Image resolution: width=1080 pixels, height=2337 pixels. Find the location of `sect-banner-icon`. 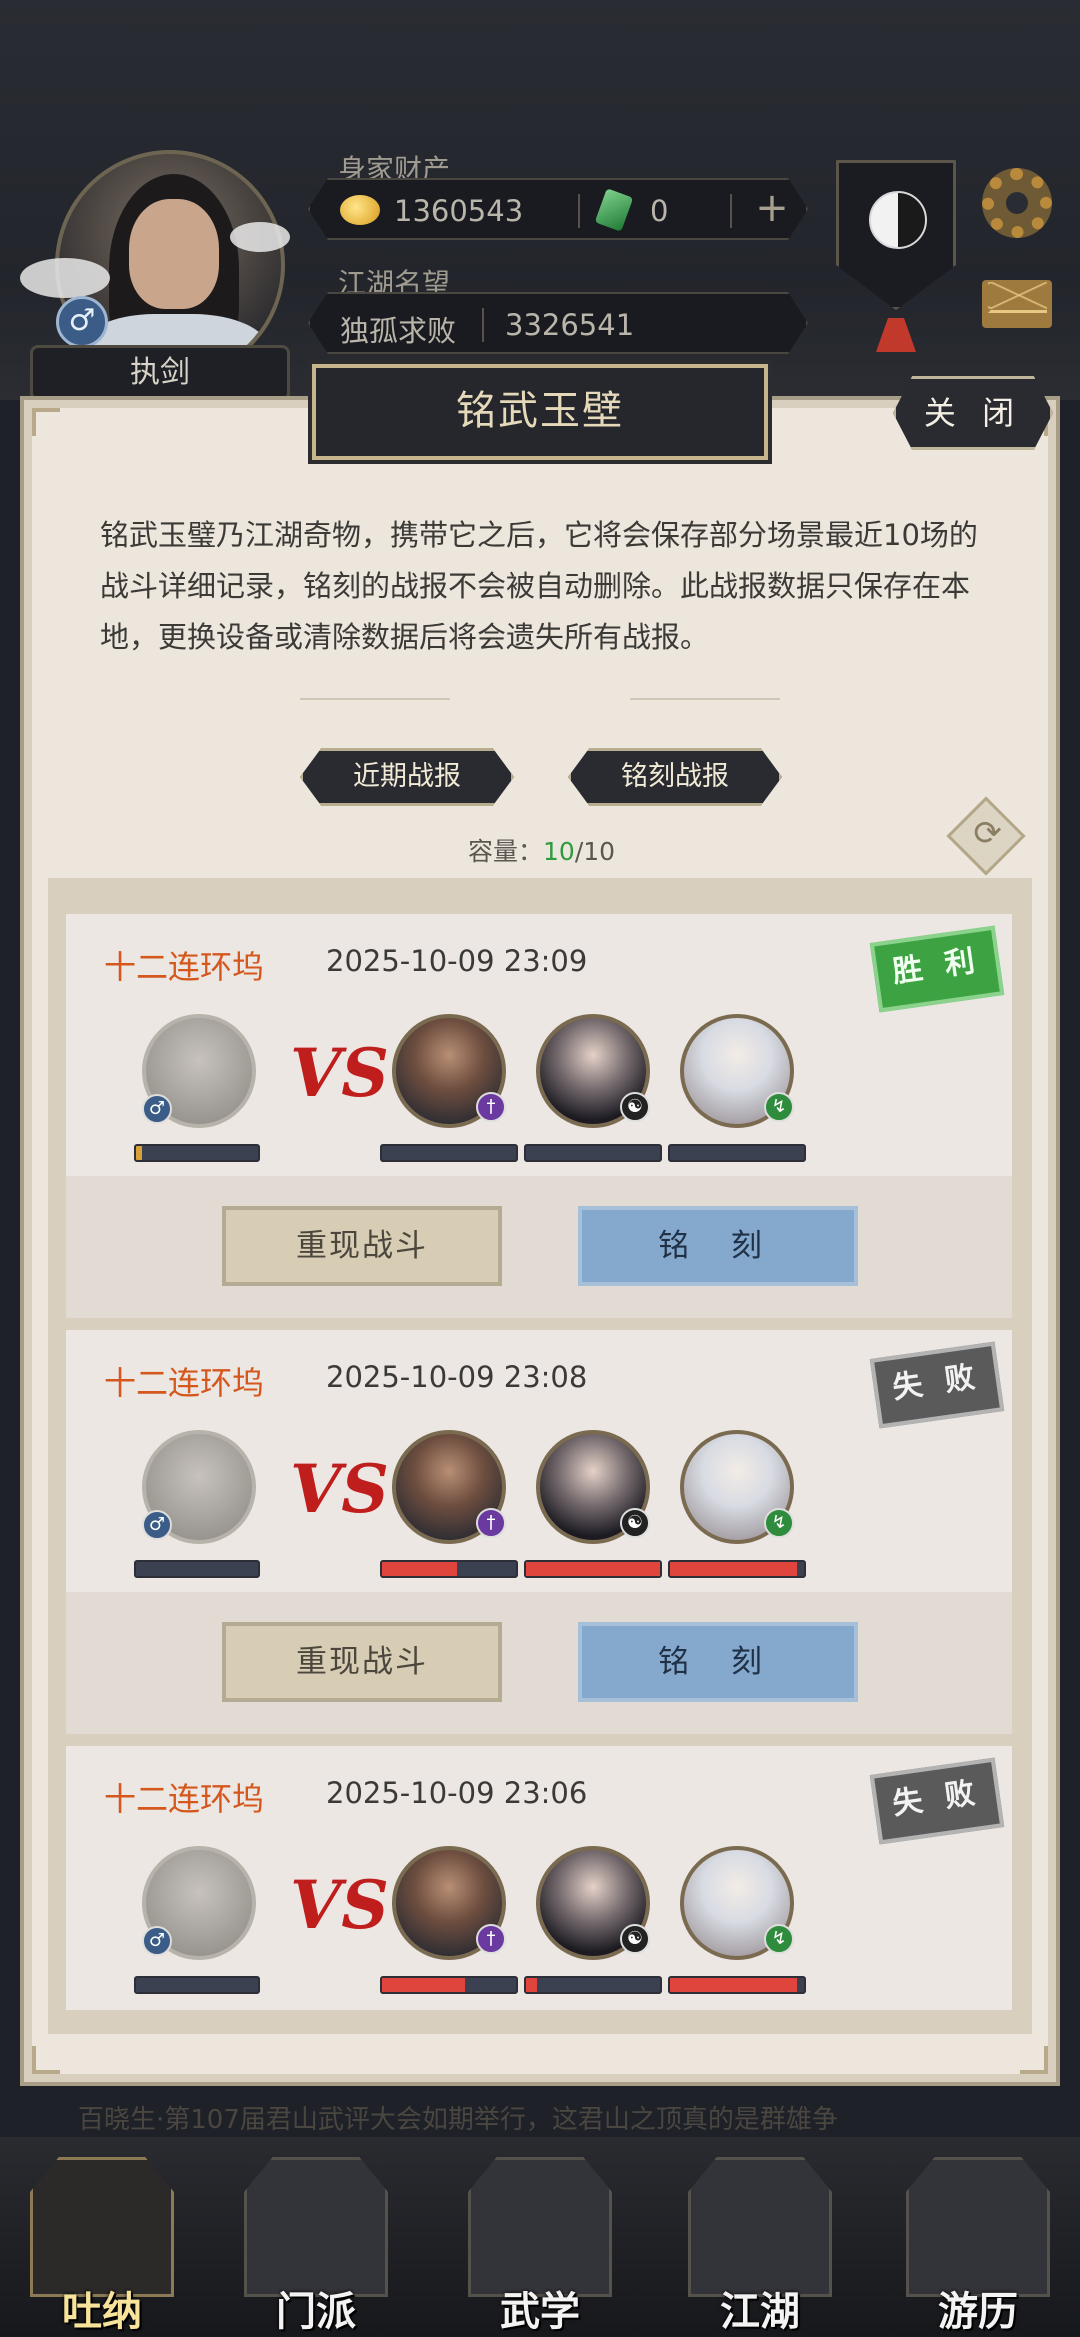

sect-banner-icon is located at coordinates (316, 2227).